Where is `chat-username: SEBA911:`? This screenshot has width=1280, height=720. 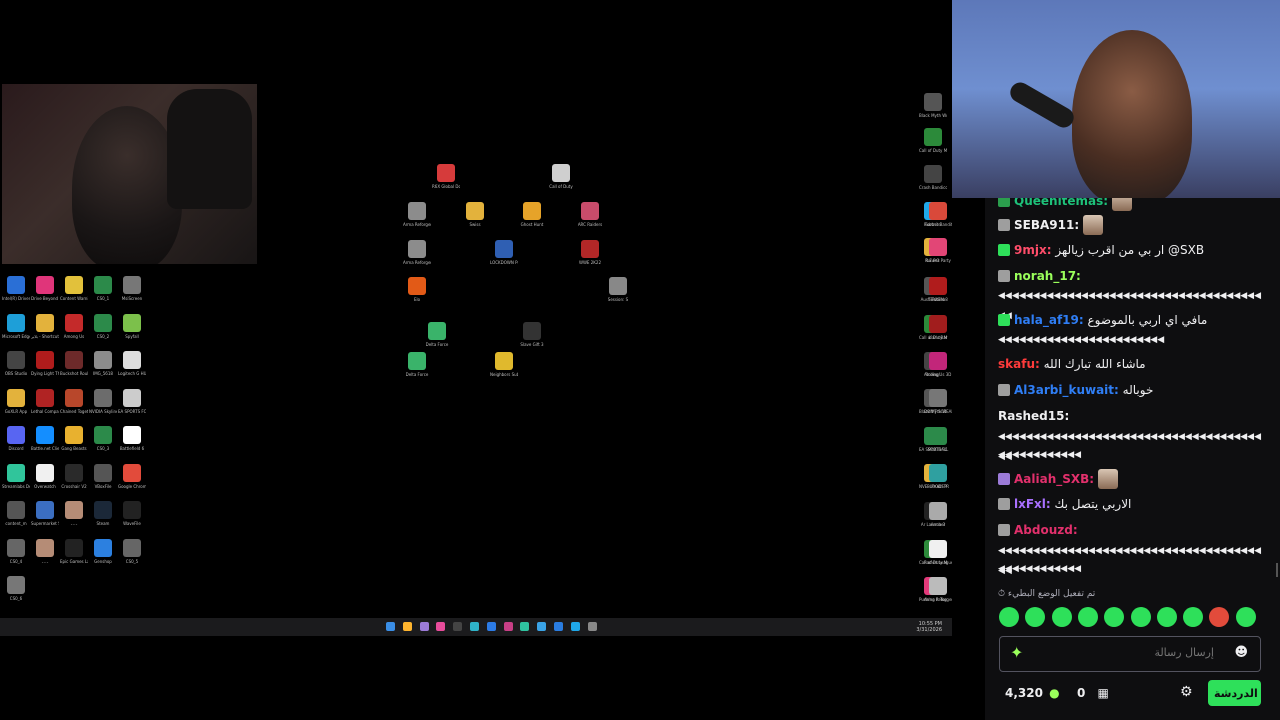 chat-username: SEBA911: is located at coordinates (1046, 225).